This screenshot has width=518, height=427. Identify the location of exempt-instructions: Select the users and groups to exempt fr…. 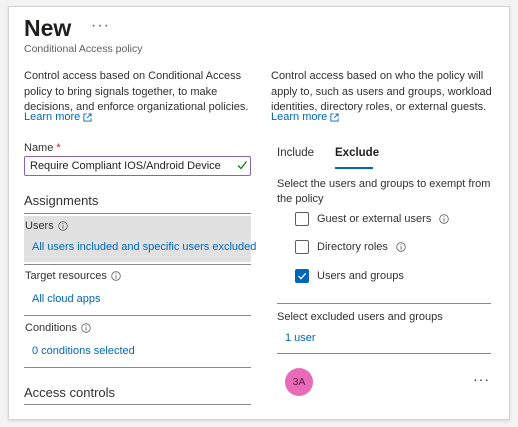
(384, 191).